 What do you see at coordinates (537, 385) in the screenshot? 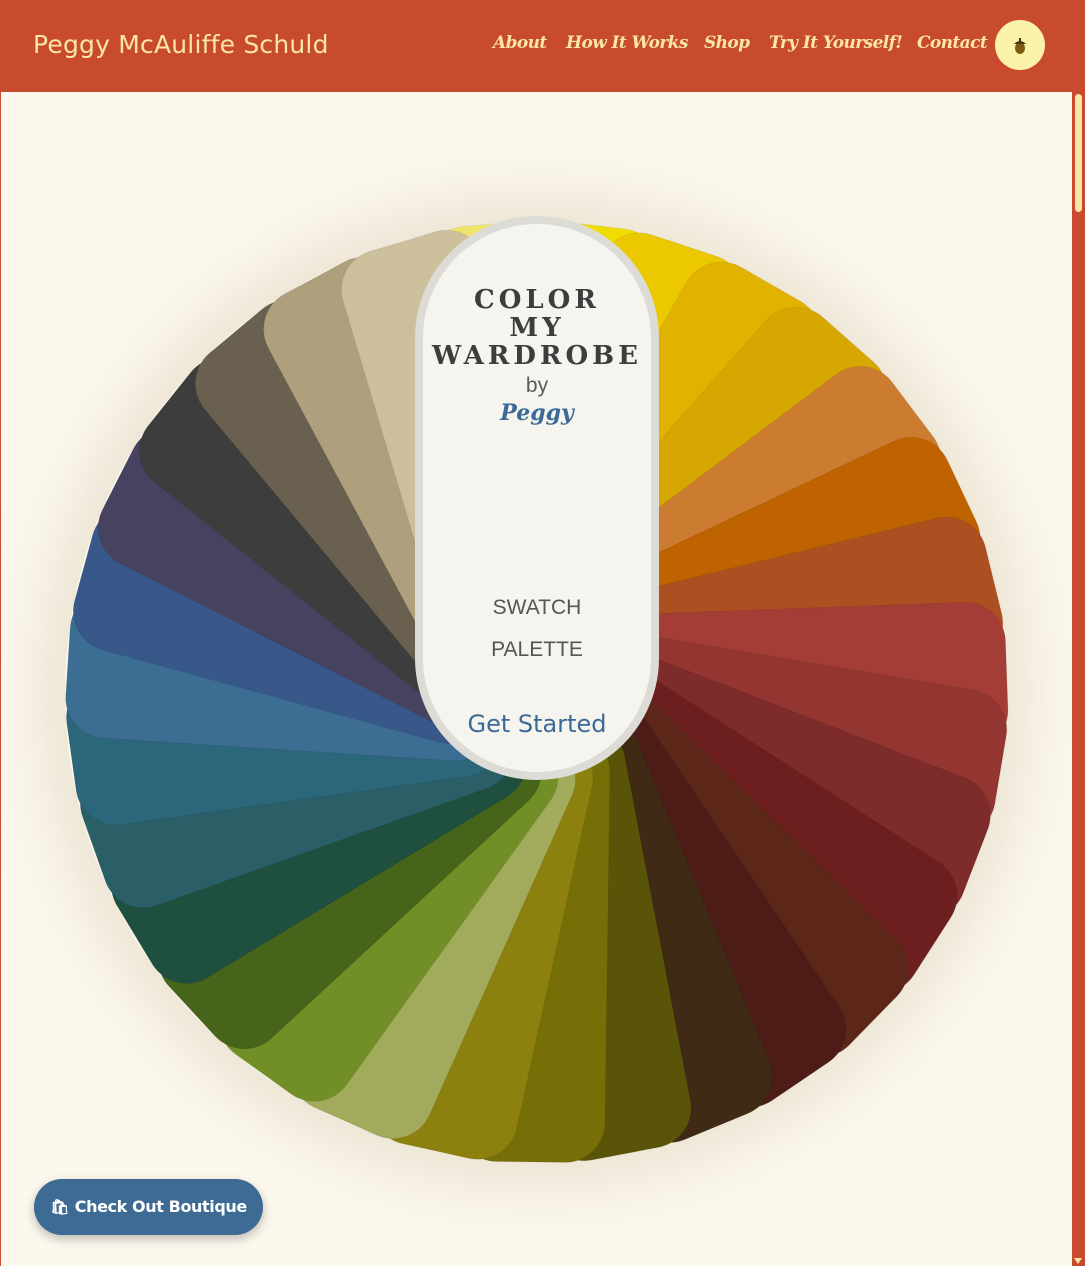
I see `by-label: by` at bounding box center [537, 385].